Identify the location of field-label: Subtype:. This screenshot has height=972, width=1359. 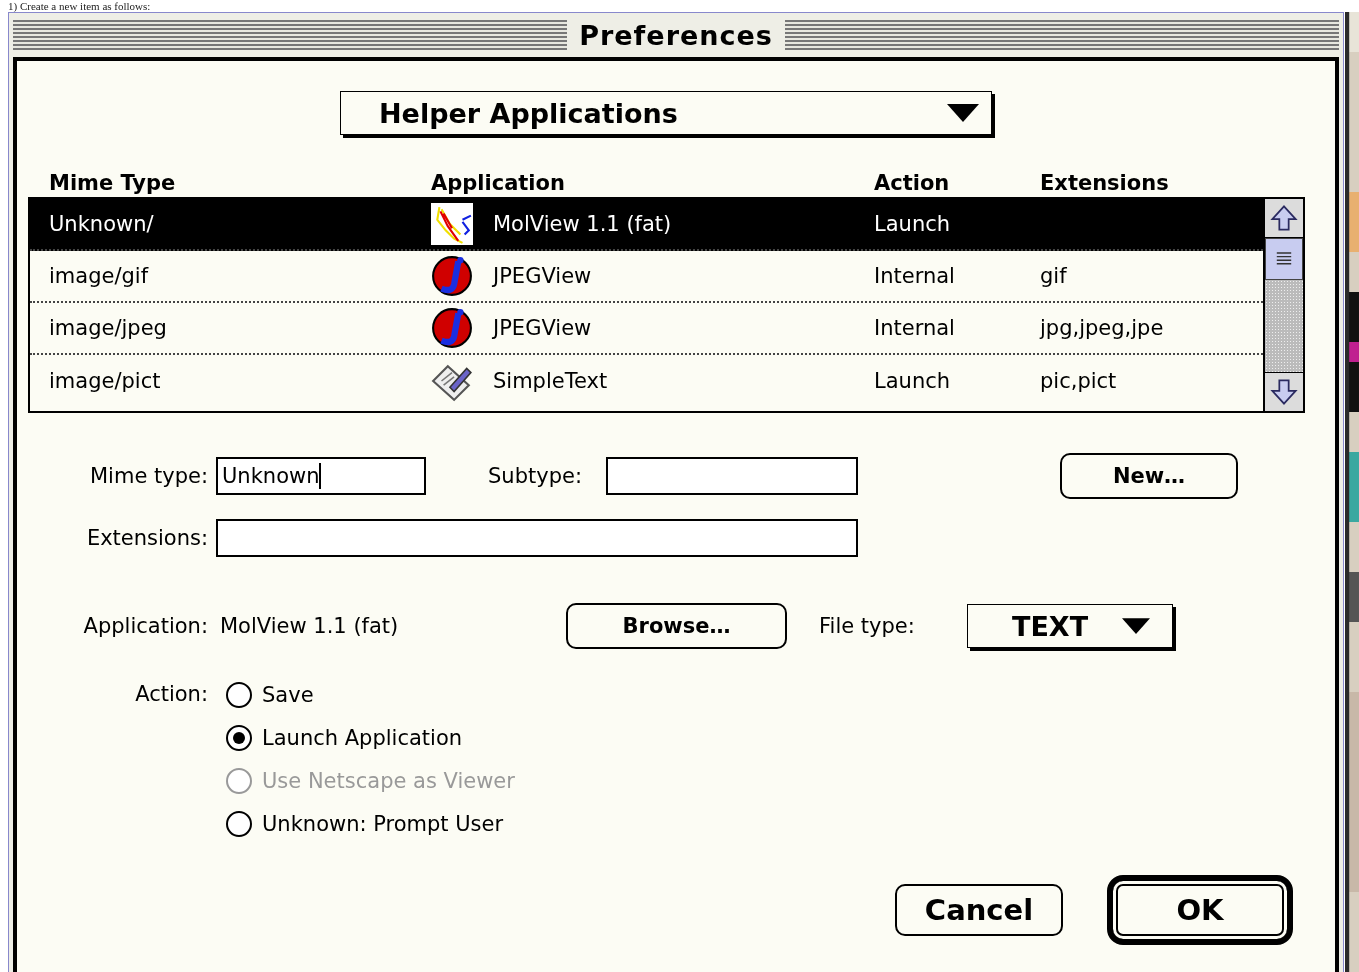
(535, 476).